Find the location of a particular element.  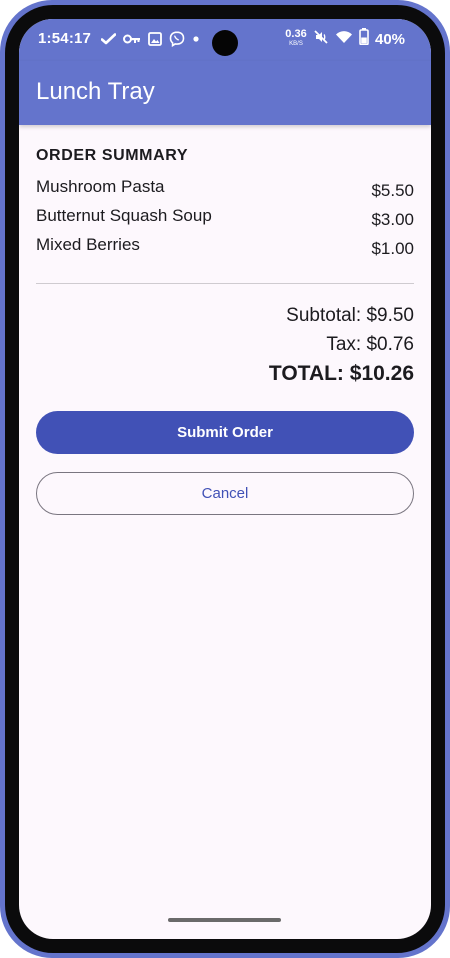

home-indicator is located at coordinates (224, 920).